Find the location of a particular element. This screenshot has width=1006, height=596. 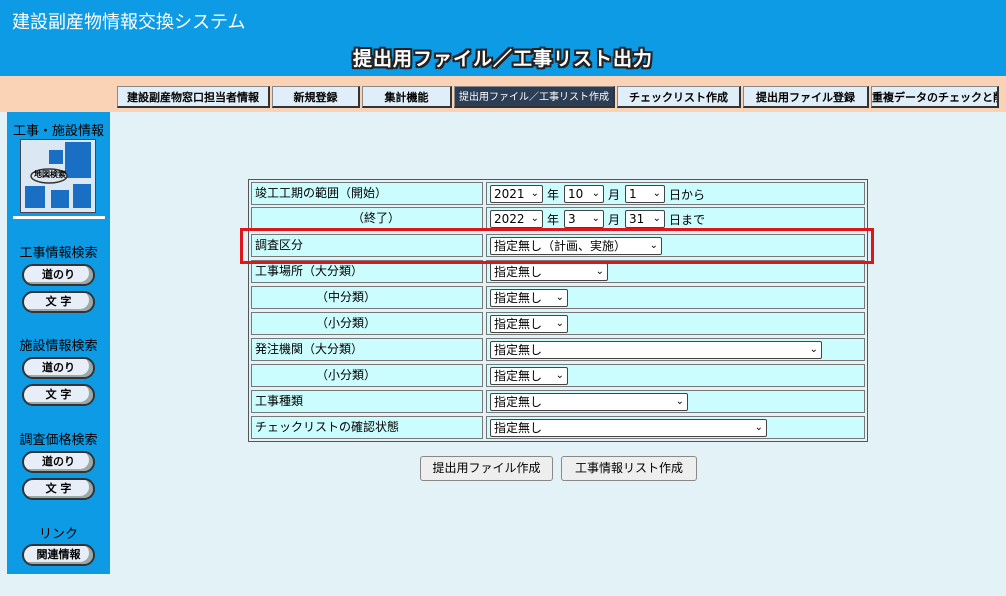

start-year-select: 2021 ⌄ is located at coordinates (516, 194).